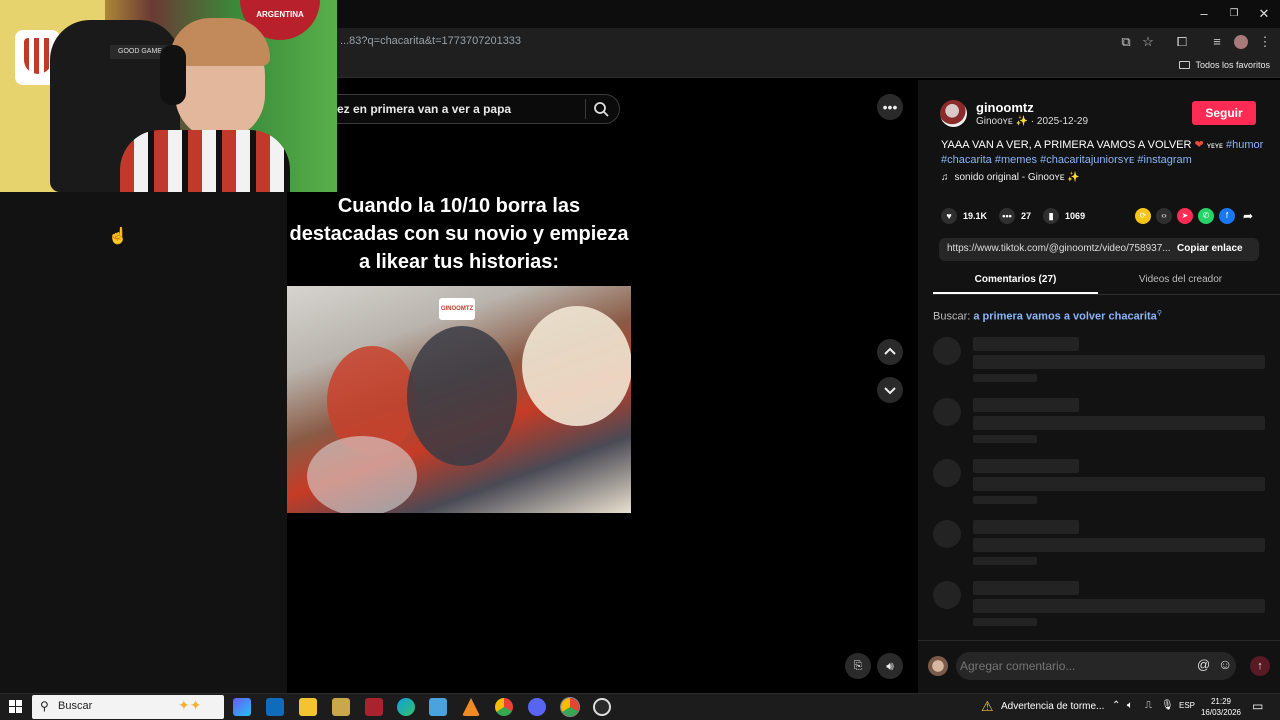  Describe the element at coordinates (1075, 216) in the screenshot. I see `save-count: 1069` at that location.